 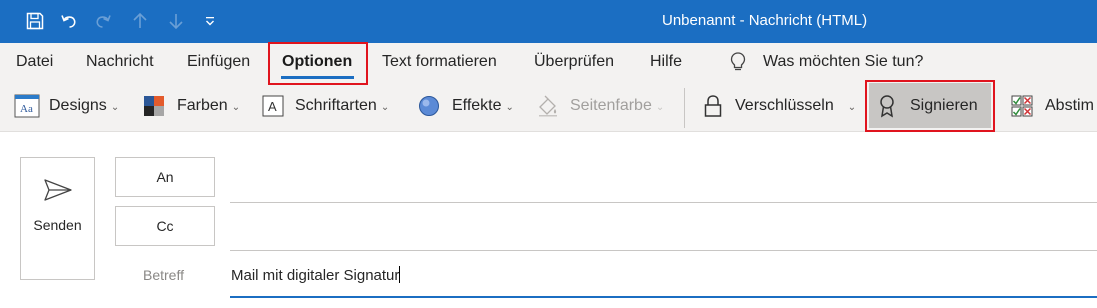 I want to click on fonts-icon: A, so click(x=273, y=106).